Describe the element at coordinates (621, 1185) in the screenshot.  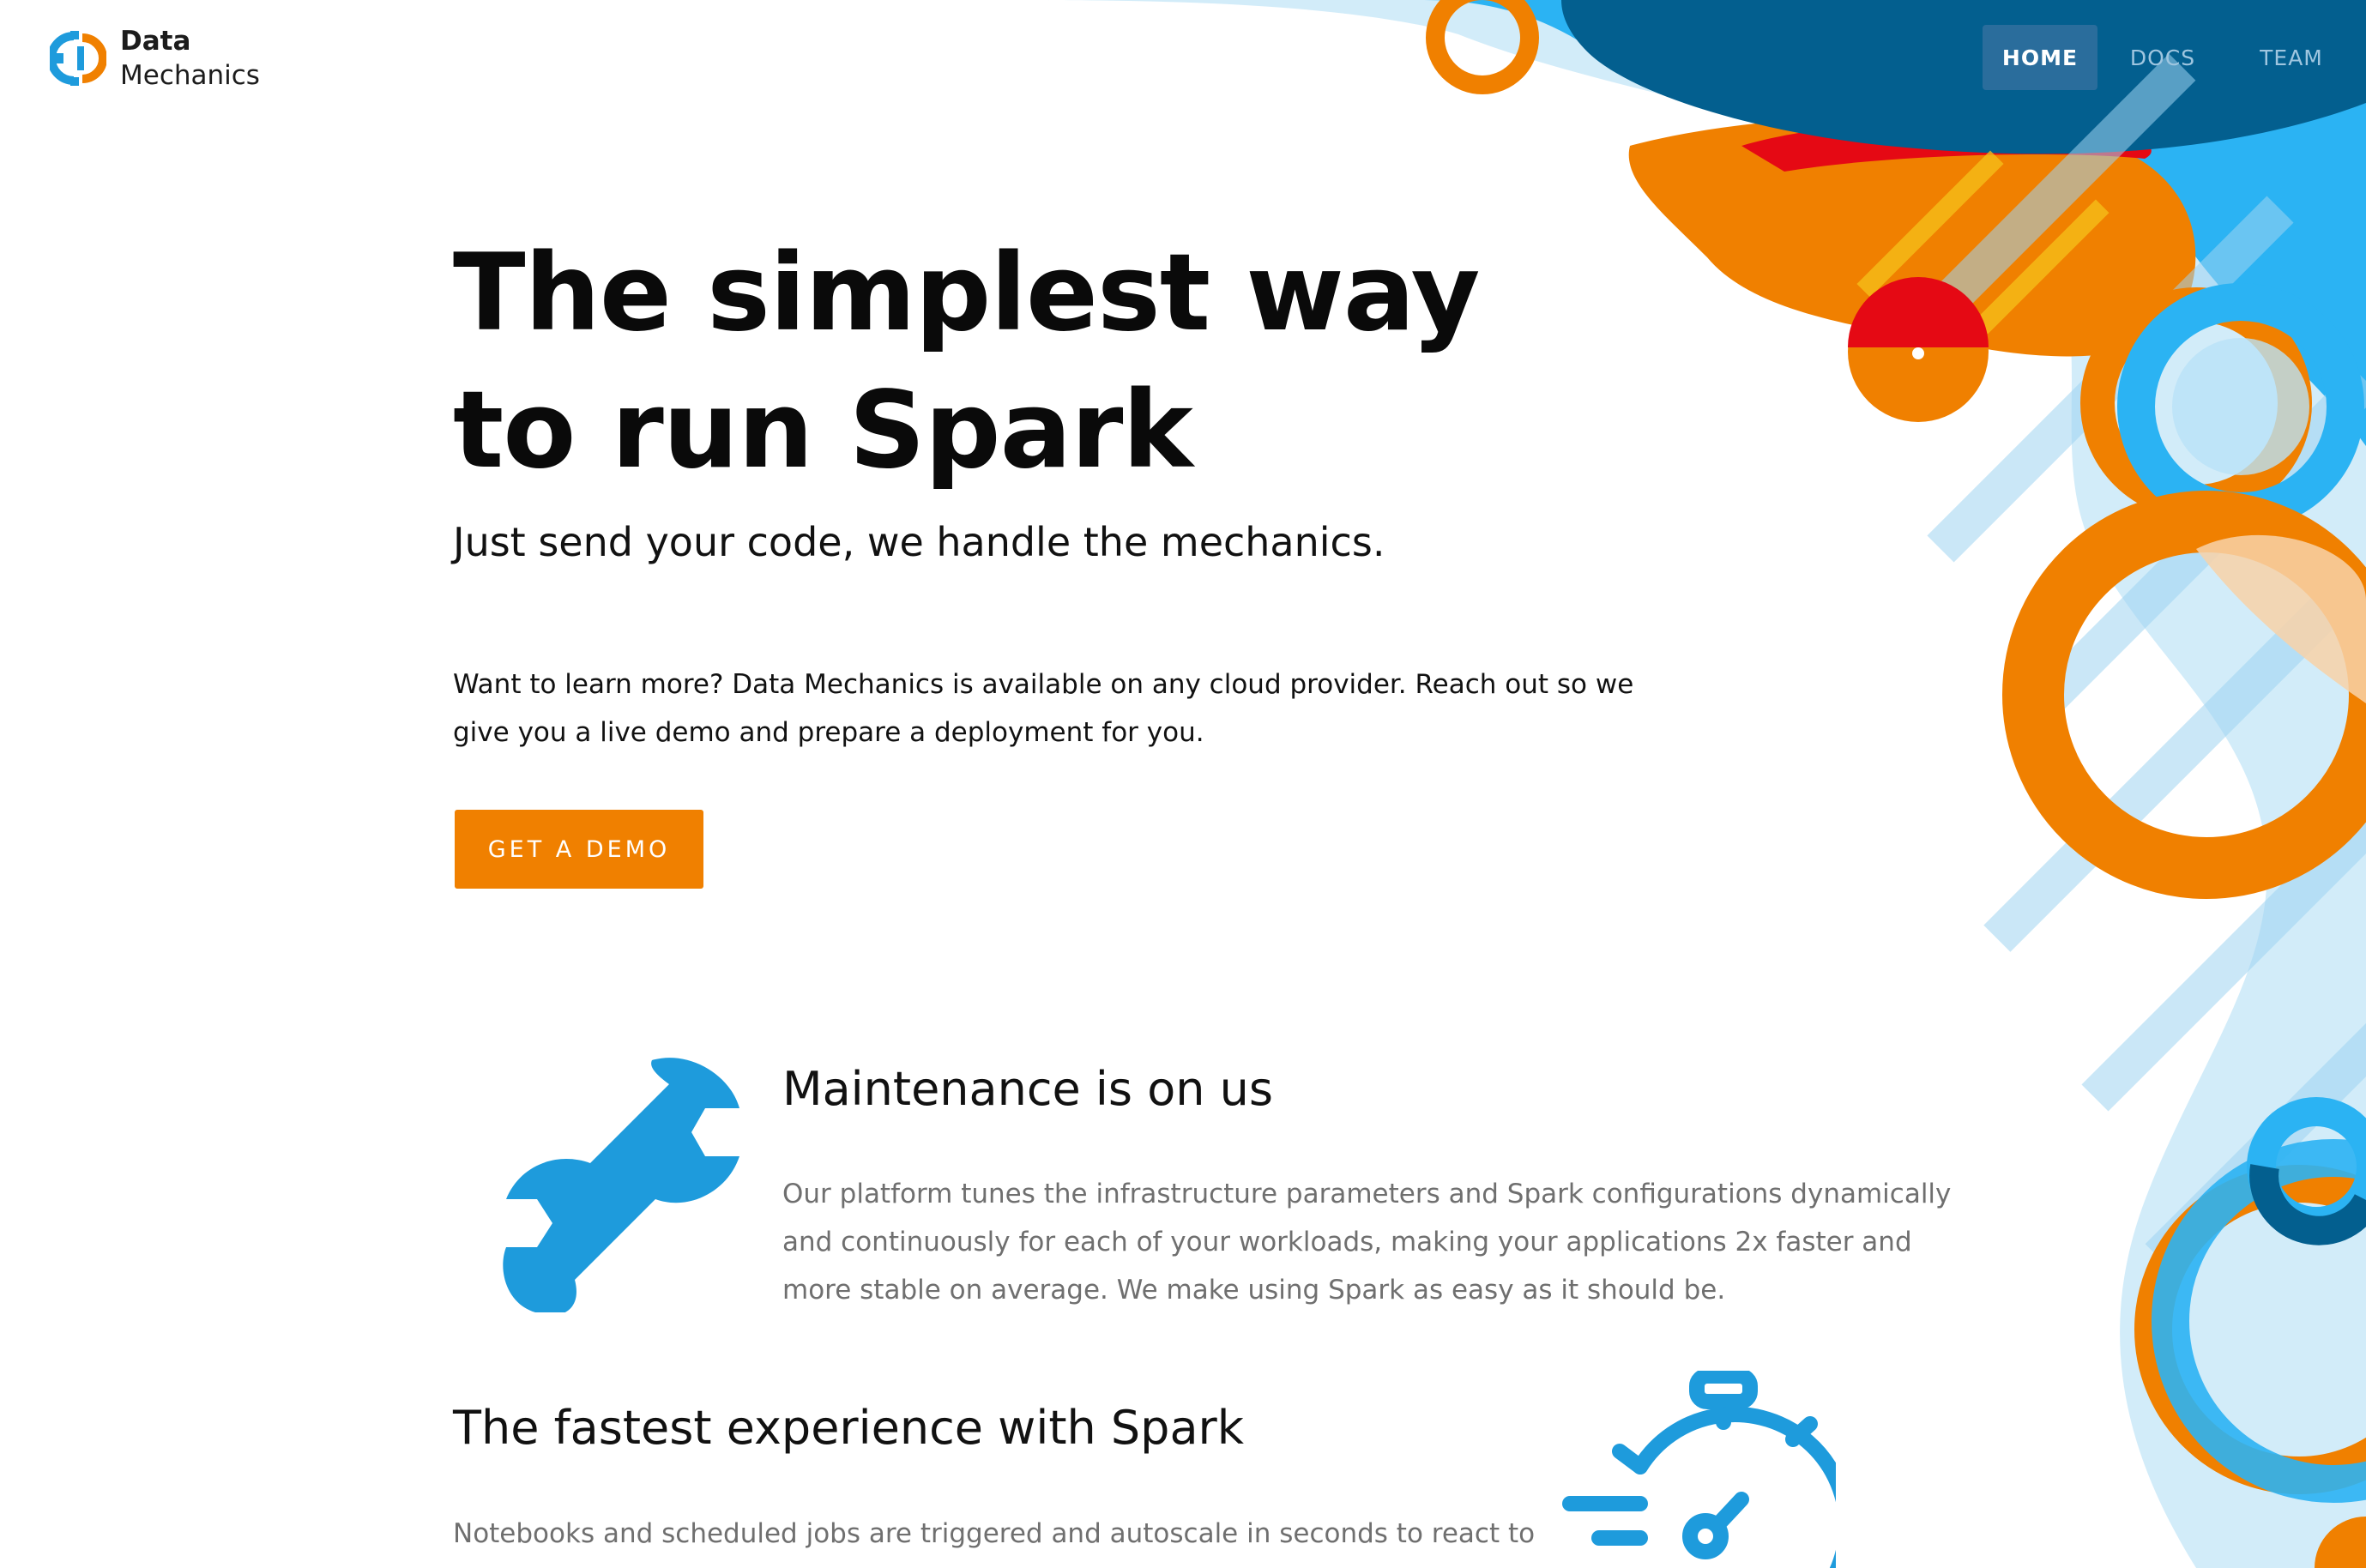
I see `wrench-icon` at that location.